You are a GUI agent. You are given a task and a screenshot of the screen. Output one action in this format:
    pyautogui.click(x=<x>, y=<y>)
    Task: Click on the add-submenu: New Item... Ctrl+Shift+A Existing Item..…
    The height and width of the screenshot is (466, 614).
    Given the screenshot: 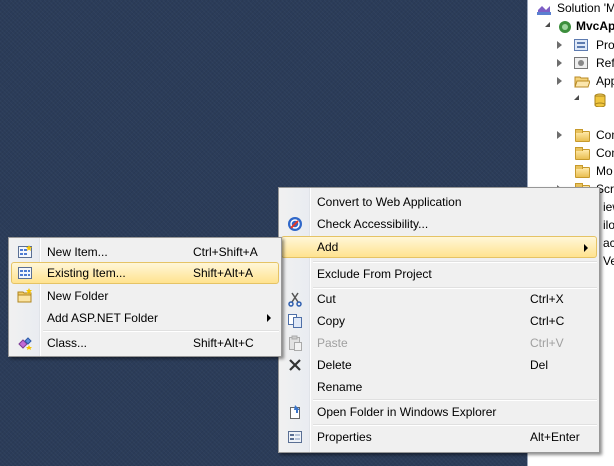 What is the action you would take?
    pyautogui.click(x=145, y=297)
    